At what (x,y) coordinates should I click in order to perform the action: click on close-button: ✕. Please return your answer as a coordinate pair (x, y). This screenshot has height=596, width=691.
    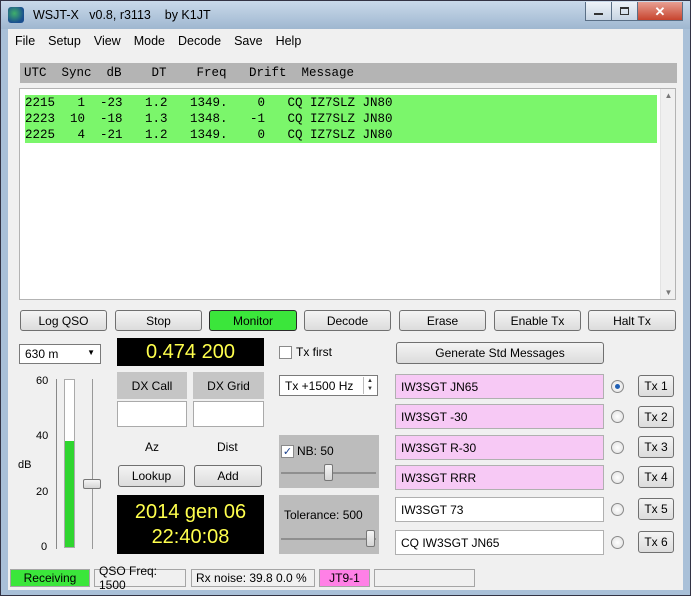
    Looking at the image, I should click on (660, 11).